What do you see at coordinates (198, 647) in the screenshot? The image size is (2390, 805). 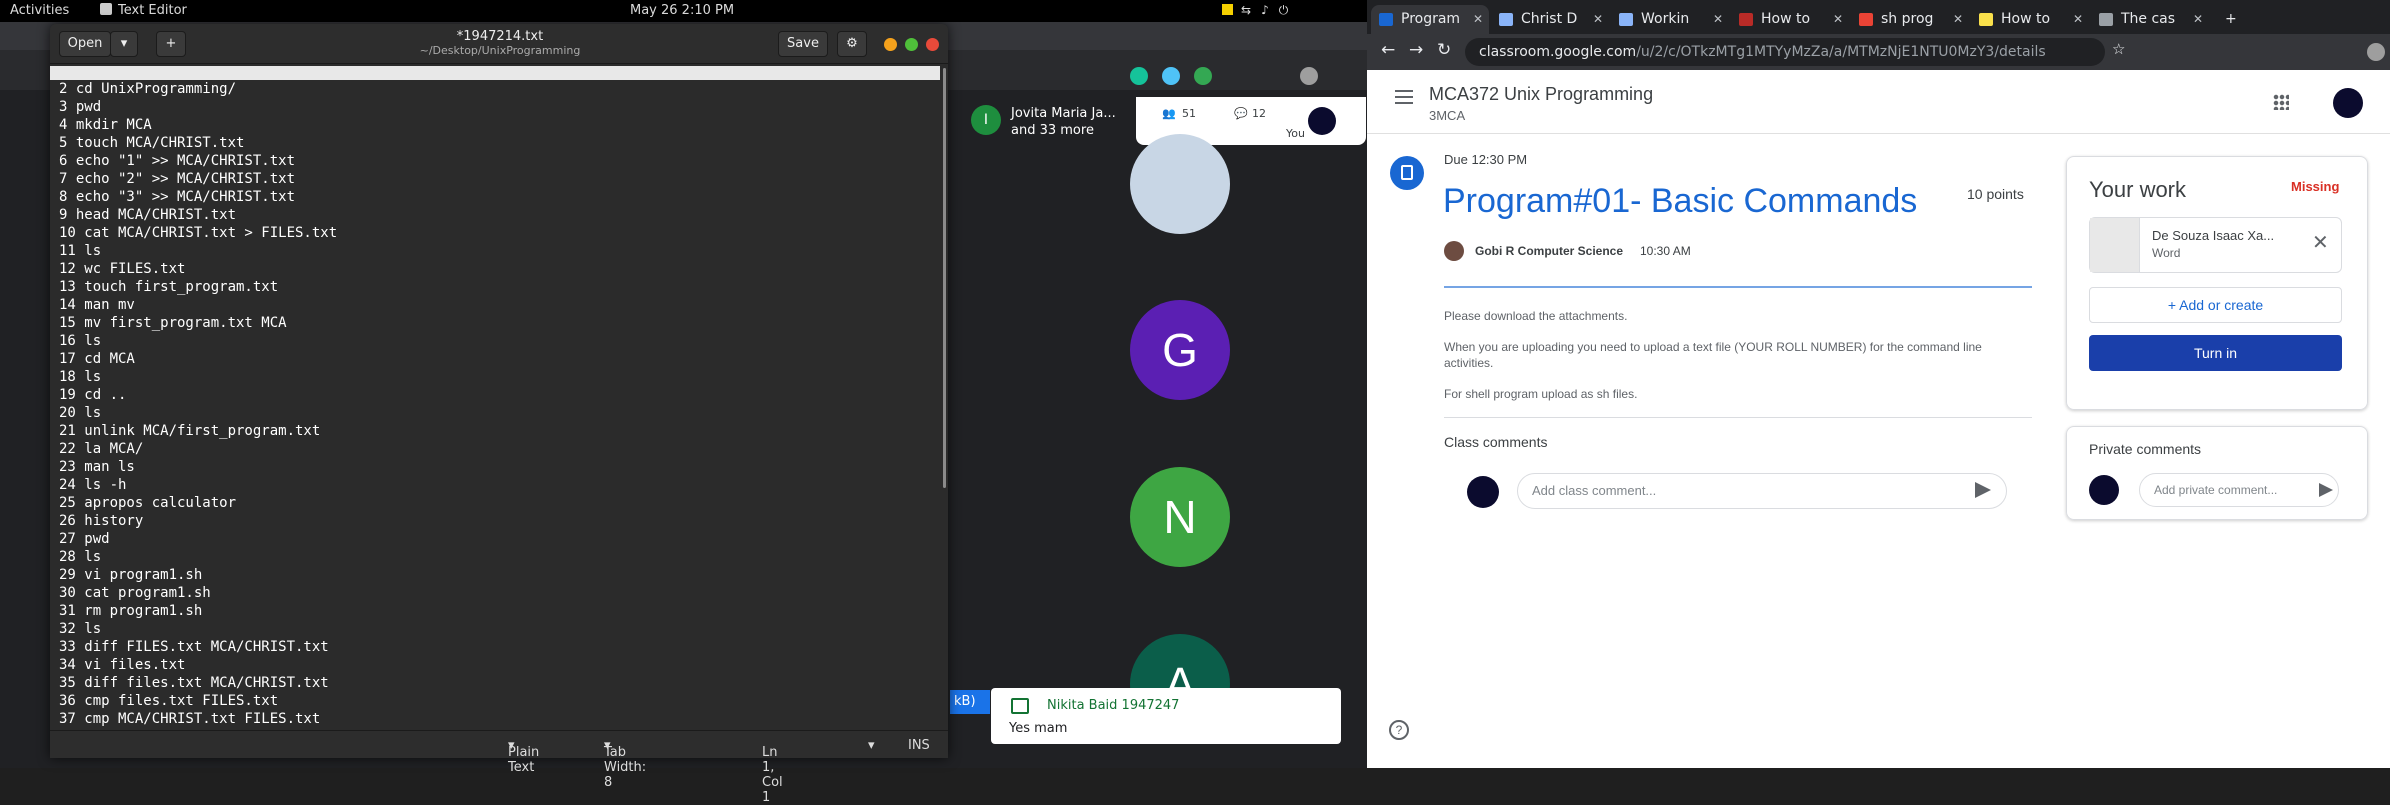 I see `editor-line: 33 diff FILES.txt MCA/CHRIST.txt` at bounding box center [198, 647].